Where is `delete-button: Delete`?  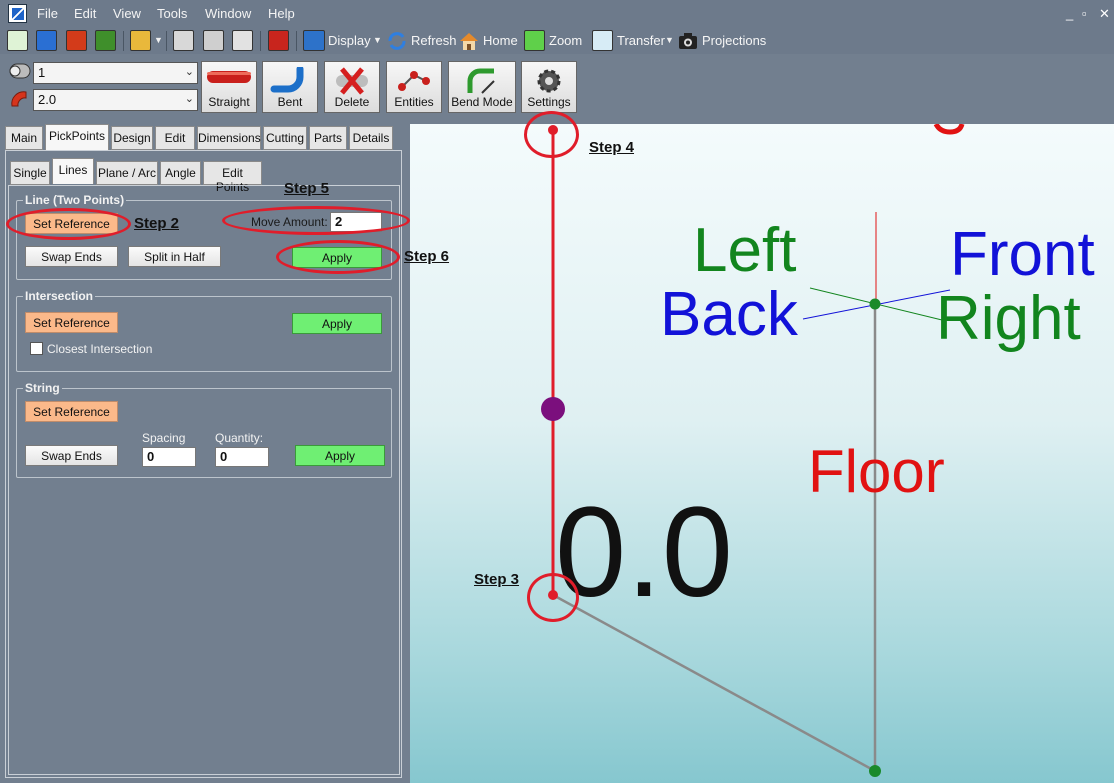 delete-button: Delete is located at coordinates (352, 87).